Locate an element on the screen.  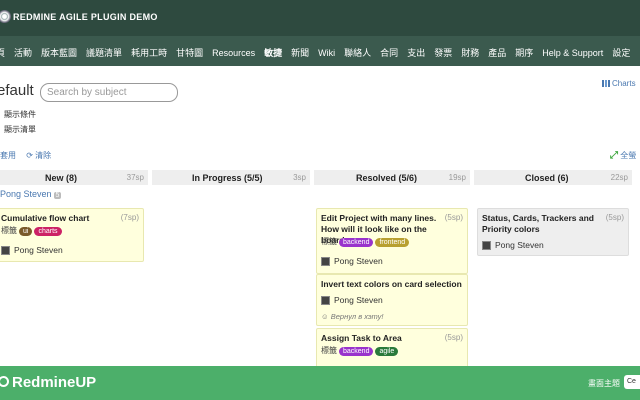
swimlane-name: Pong Steven is located at coordinates (26, 194).